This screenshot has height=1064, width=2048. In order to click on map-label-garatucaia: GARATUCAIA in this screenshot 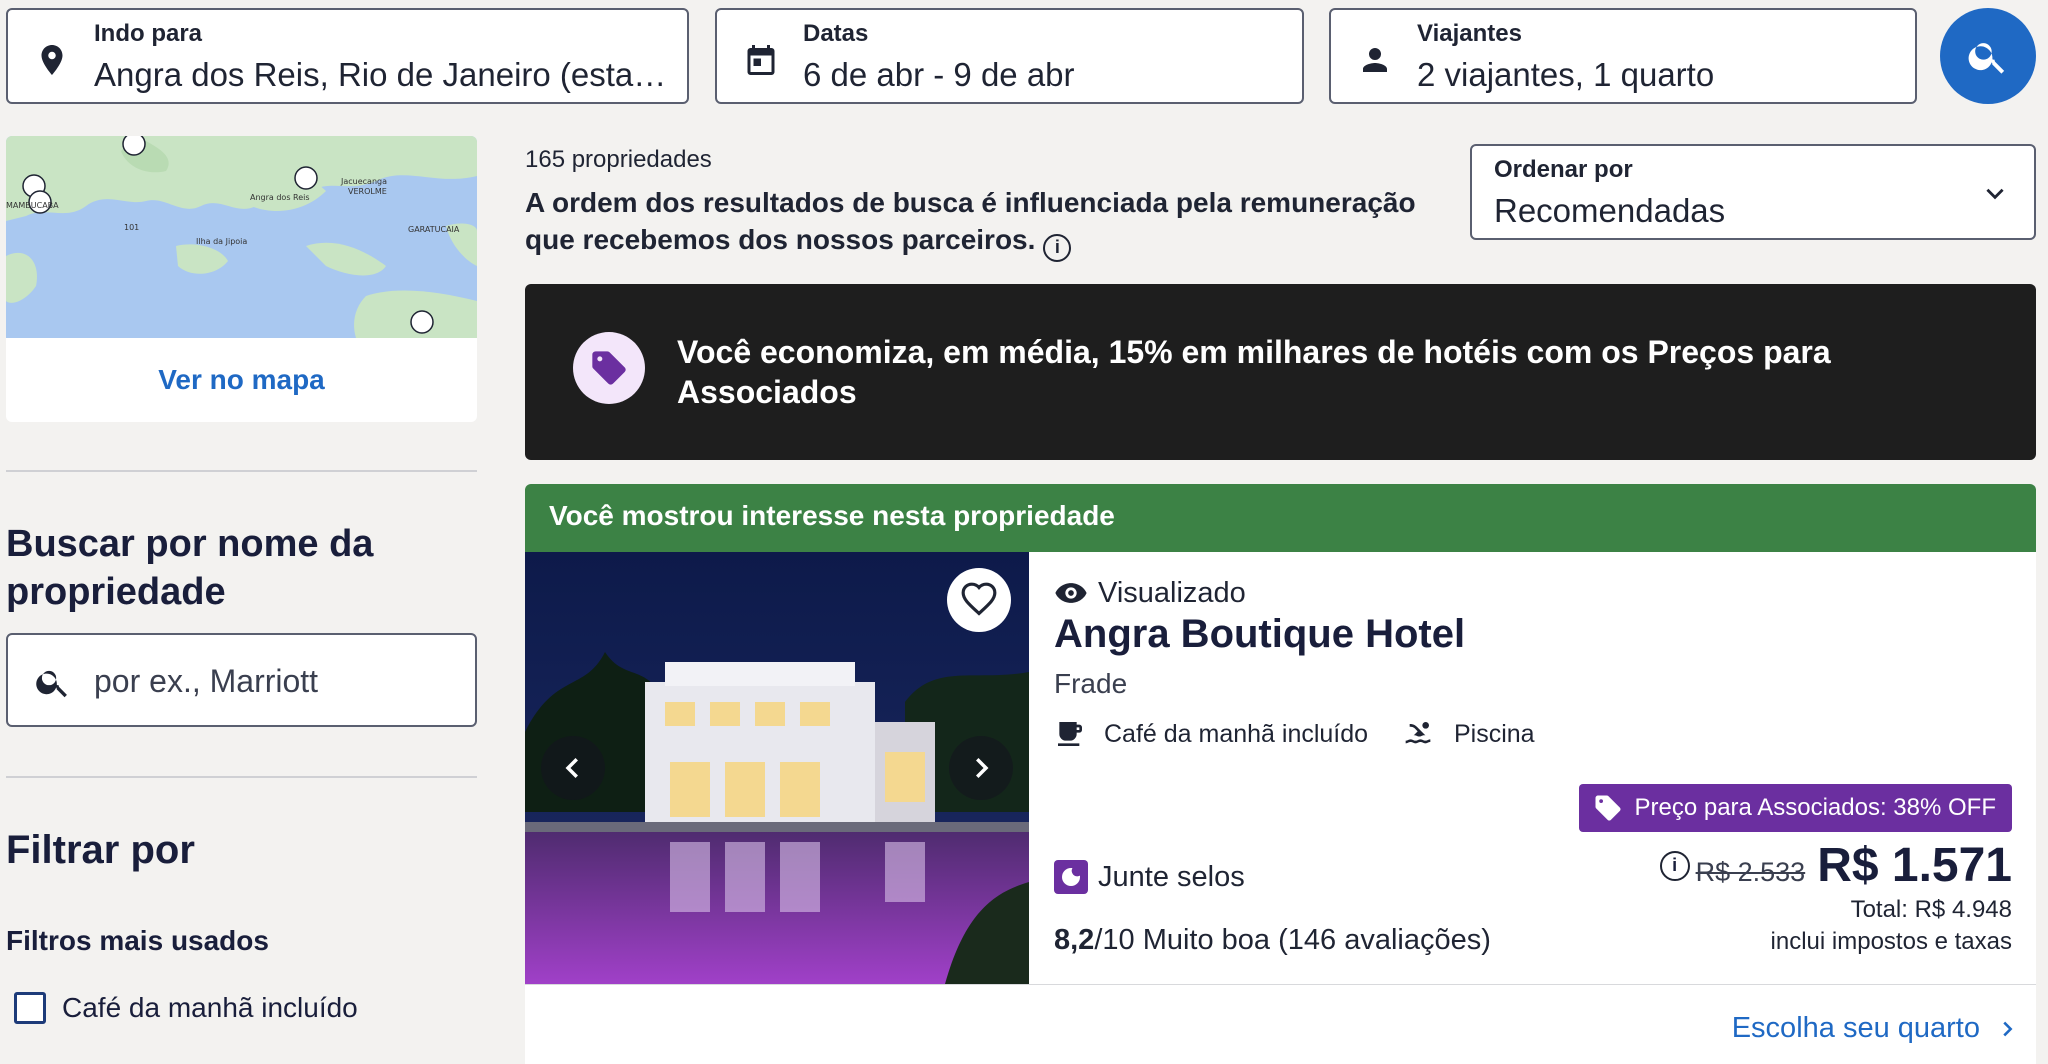, I will do `click(434, 229)`.